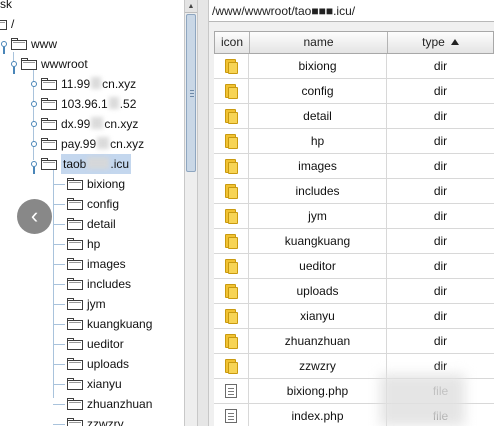 Image resolution: width=494 pixels, height=426 pixels. Describe the element at coordinates (318, 116) in the screenshot. I see `cell-name: detail` at that location.